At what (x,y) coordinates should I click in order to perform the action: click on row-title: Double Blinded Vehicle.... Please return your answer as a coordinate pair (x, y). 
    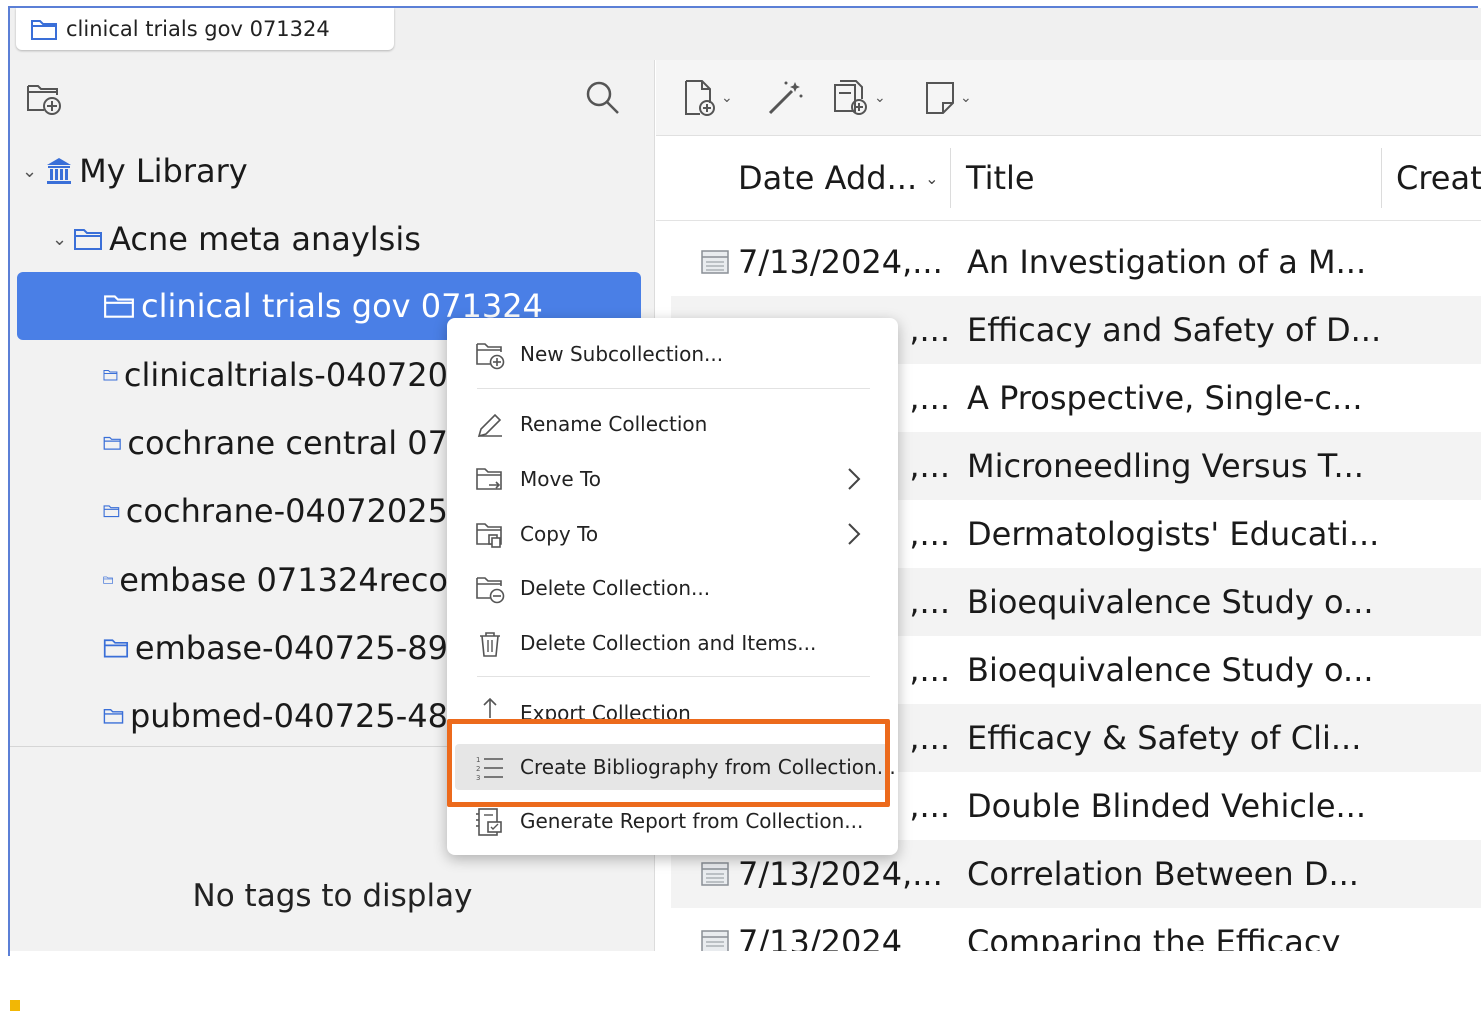
    Looking at the image, I should click on (1167, 806).